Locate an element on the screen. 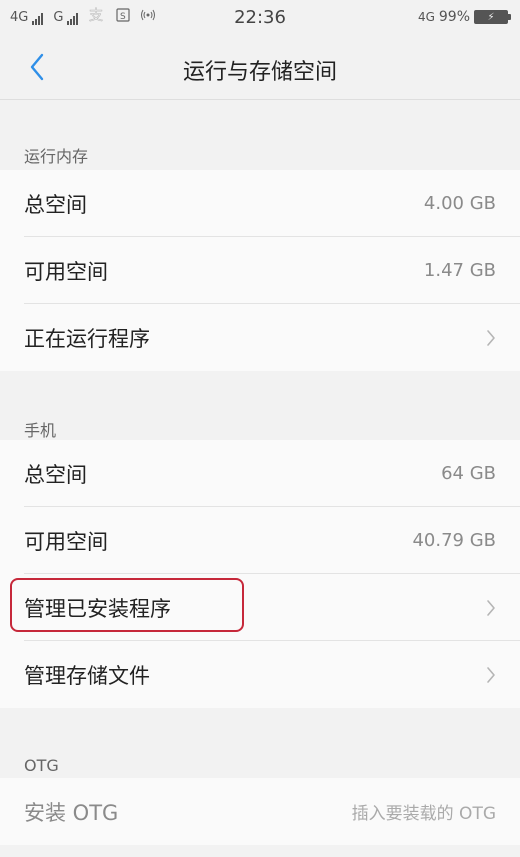 The height and width of the screenshot is (857, 520). phone-total-row: 总空间 64 GB is located at coordinates (260, 473).